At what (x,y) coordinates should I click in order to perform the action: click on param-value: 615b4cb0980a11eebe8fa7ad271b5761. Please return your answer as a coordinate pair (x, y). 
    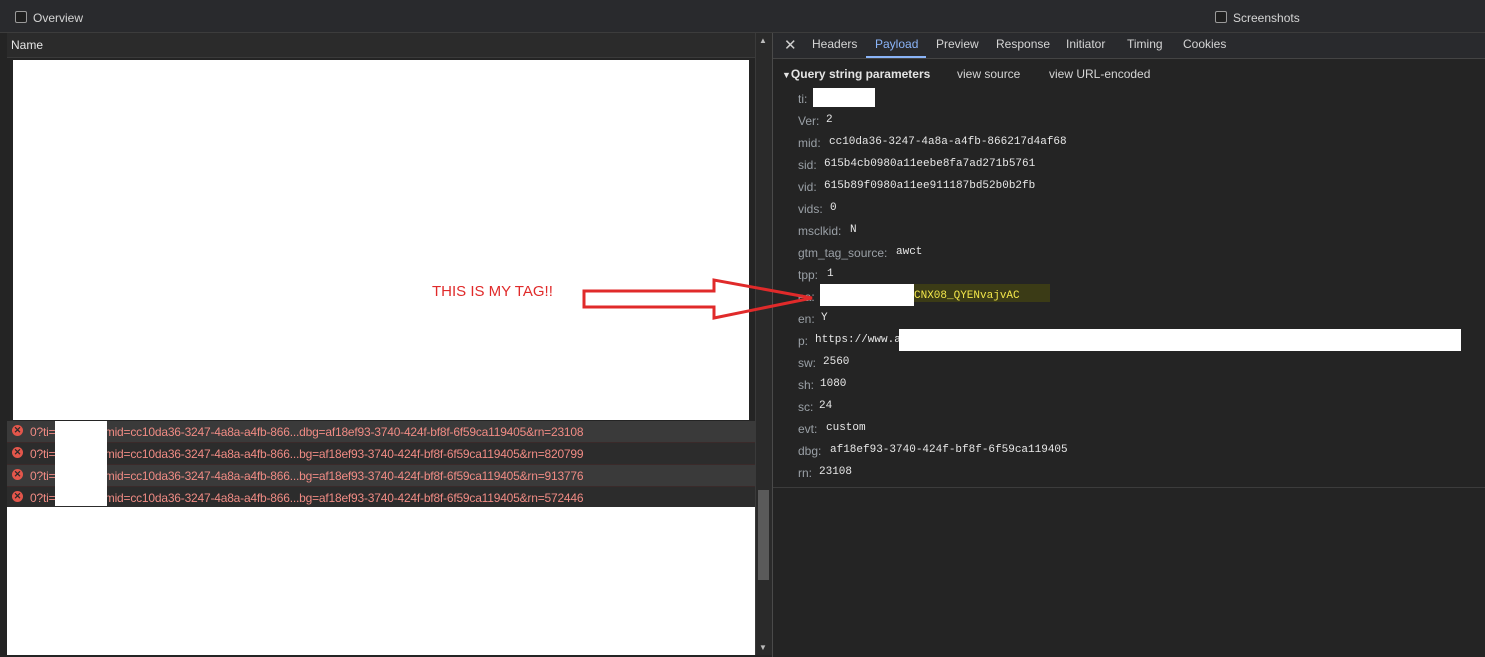
    Looking at the image, I should click on (930, 164).